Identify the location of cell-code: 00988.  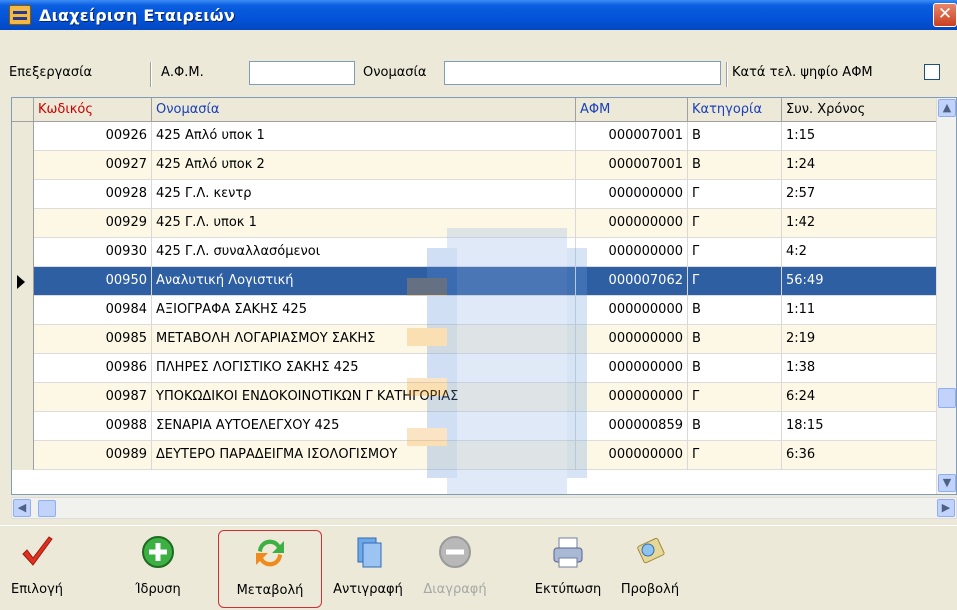
(93, 426).